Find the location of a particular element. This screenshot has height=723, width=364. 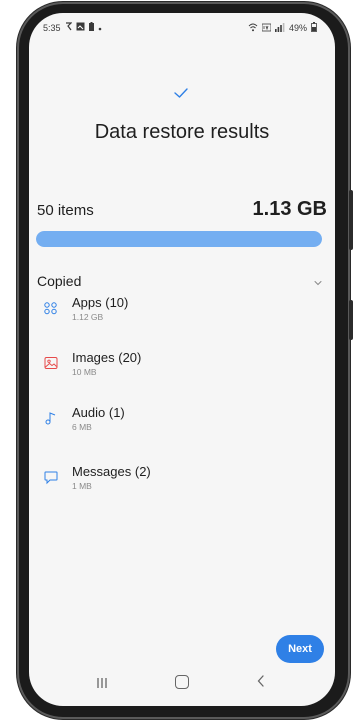

item-name: Apps (10) is located at coordinates (100, 302).